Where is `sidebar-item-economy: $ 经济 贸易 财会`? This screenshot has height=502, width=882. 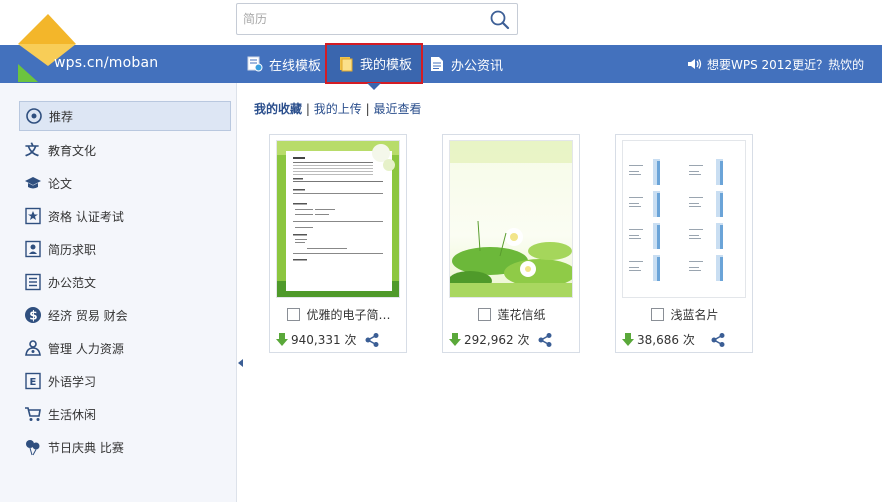 sidebar-item-economy: $ 经济 贸易 财会 is located at coordinates (125, 315).